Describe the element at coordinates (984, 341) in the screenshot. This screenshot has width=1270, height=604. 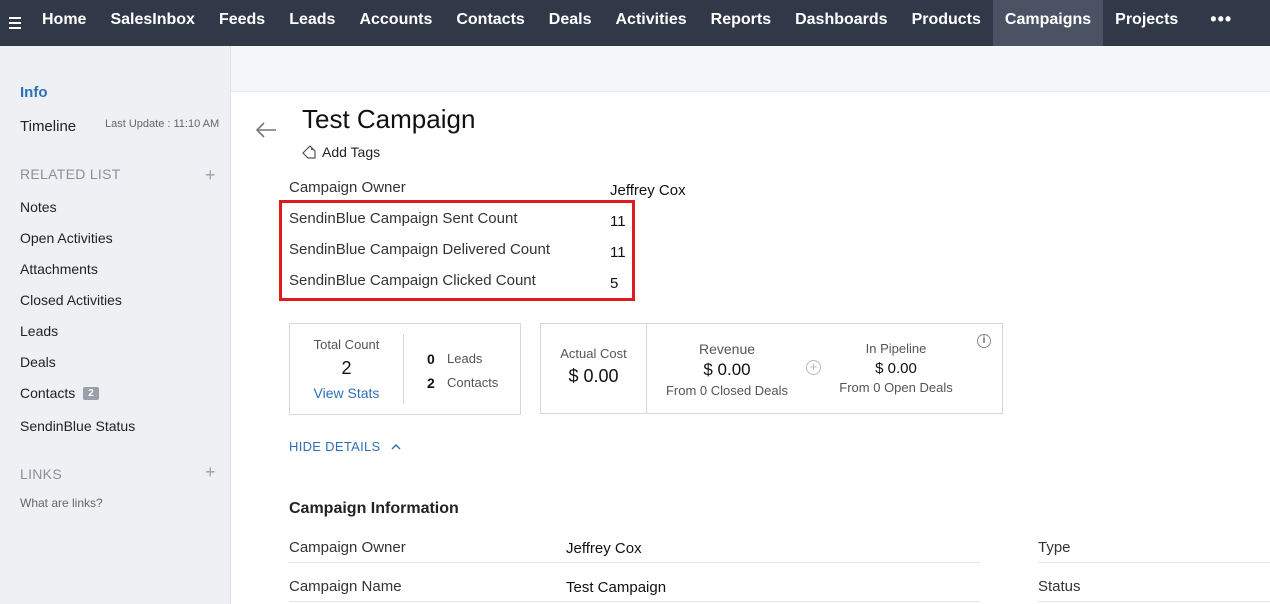
I see `info-icon: i` at that location.